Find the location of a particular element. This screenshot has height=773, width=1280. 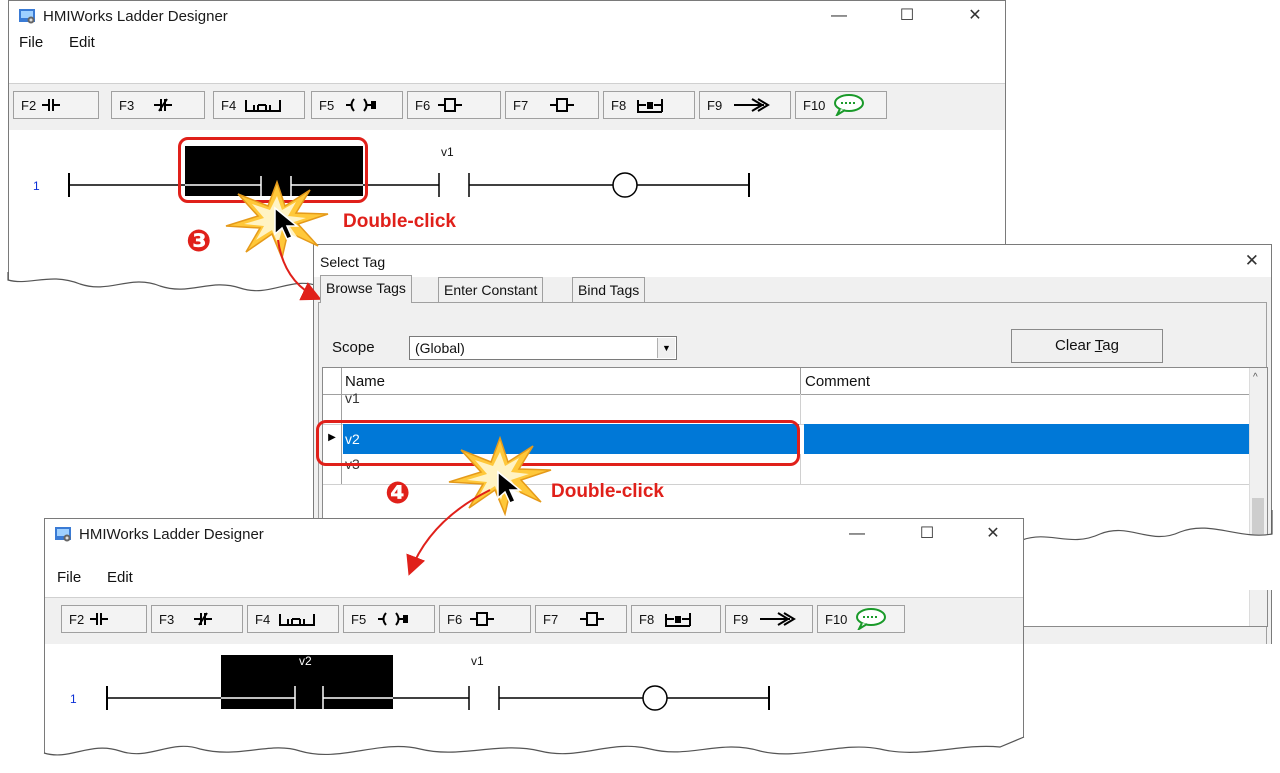

tab-enter-constant: Enter Constant is located at coordinates (491, 289).